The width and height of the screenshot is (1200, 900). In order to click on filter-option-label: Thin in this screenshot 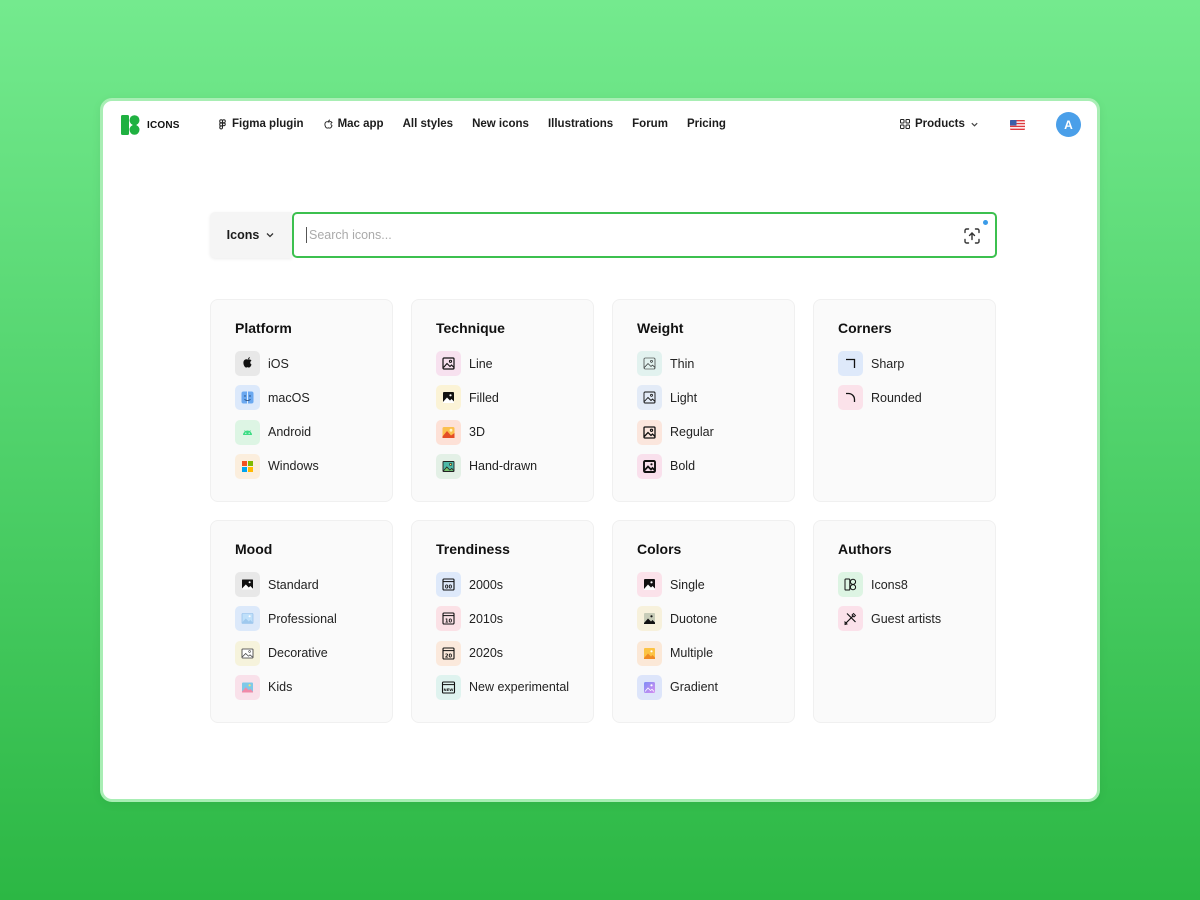, I will do `click(682, 363)`.